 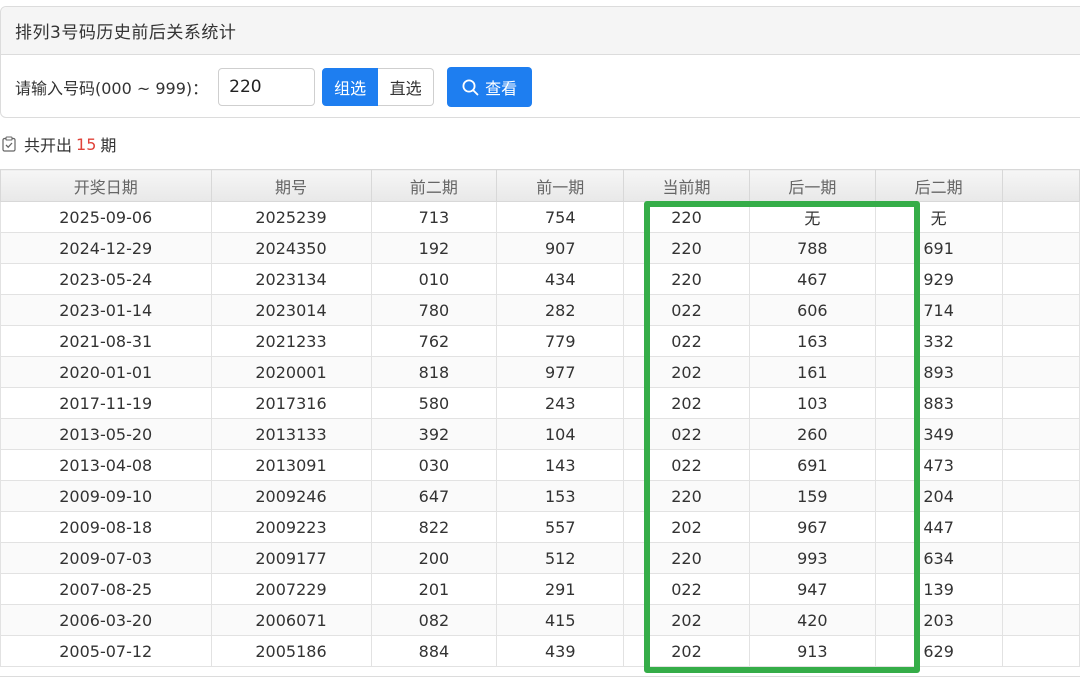 I want to click on cell-draw-date: 2007-08-25, so click(x=106, y=589).